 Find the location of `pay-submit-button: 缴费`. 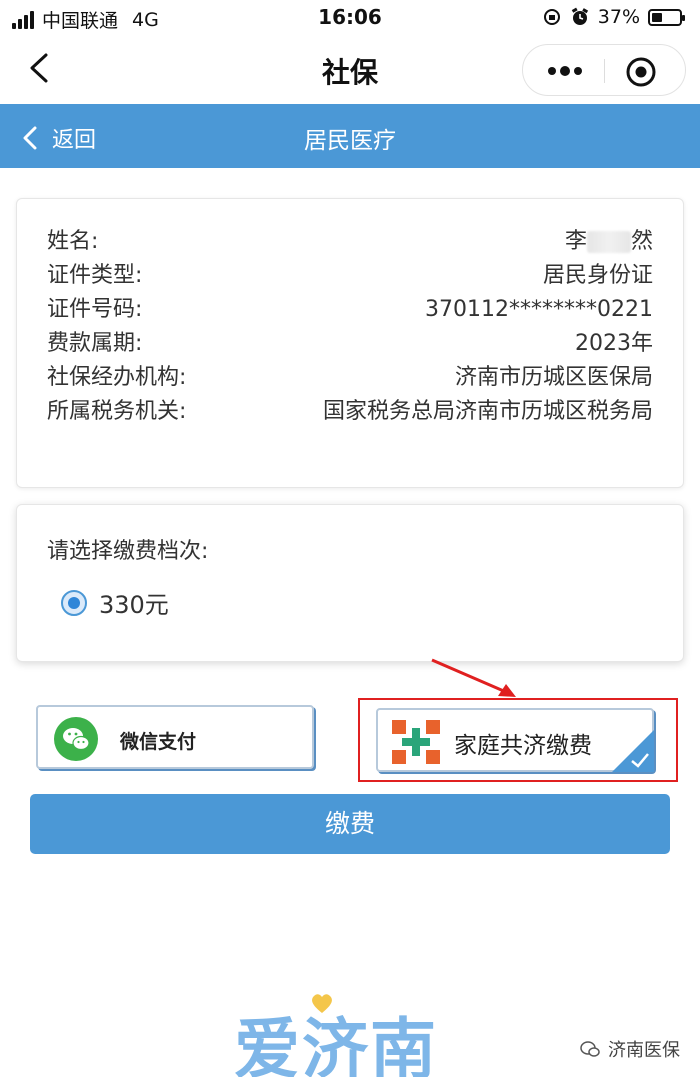

pay-submit-button: 缴费 is located at coordinates (350, 824).